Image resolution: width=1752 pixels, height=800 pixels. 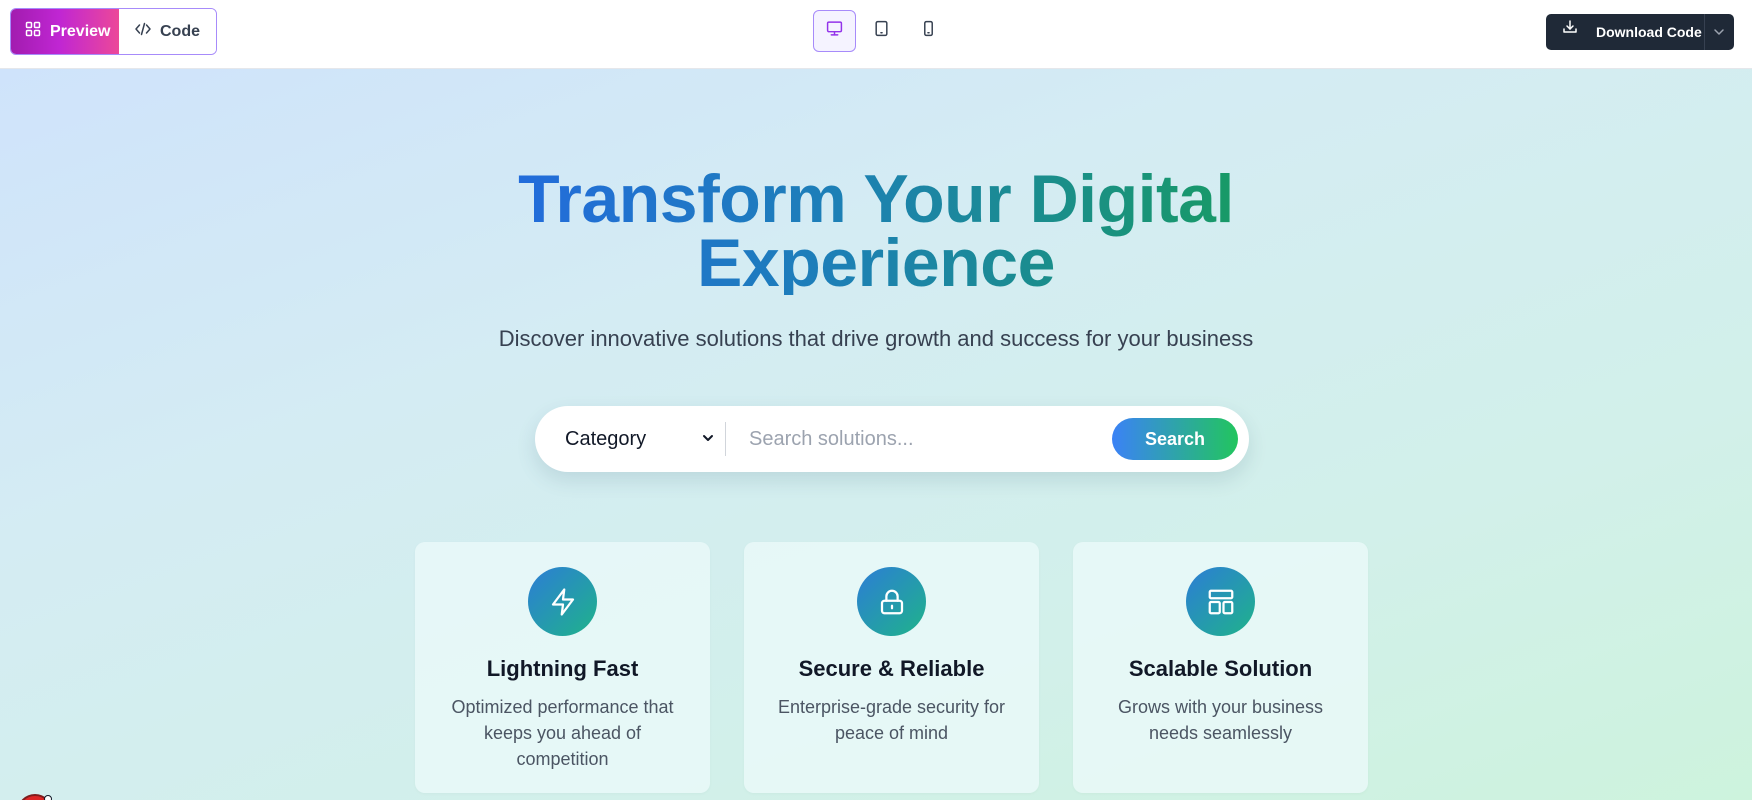 I want to click on download-icon, so click(x=1570, y=27).